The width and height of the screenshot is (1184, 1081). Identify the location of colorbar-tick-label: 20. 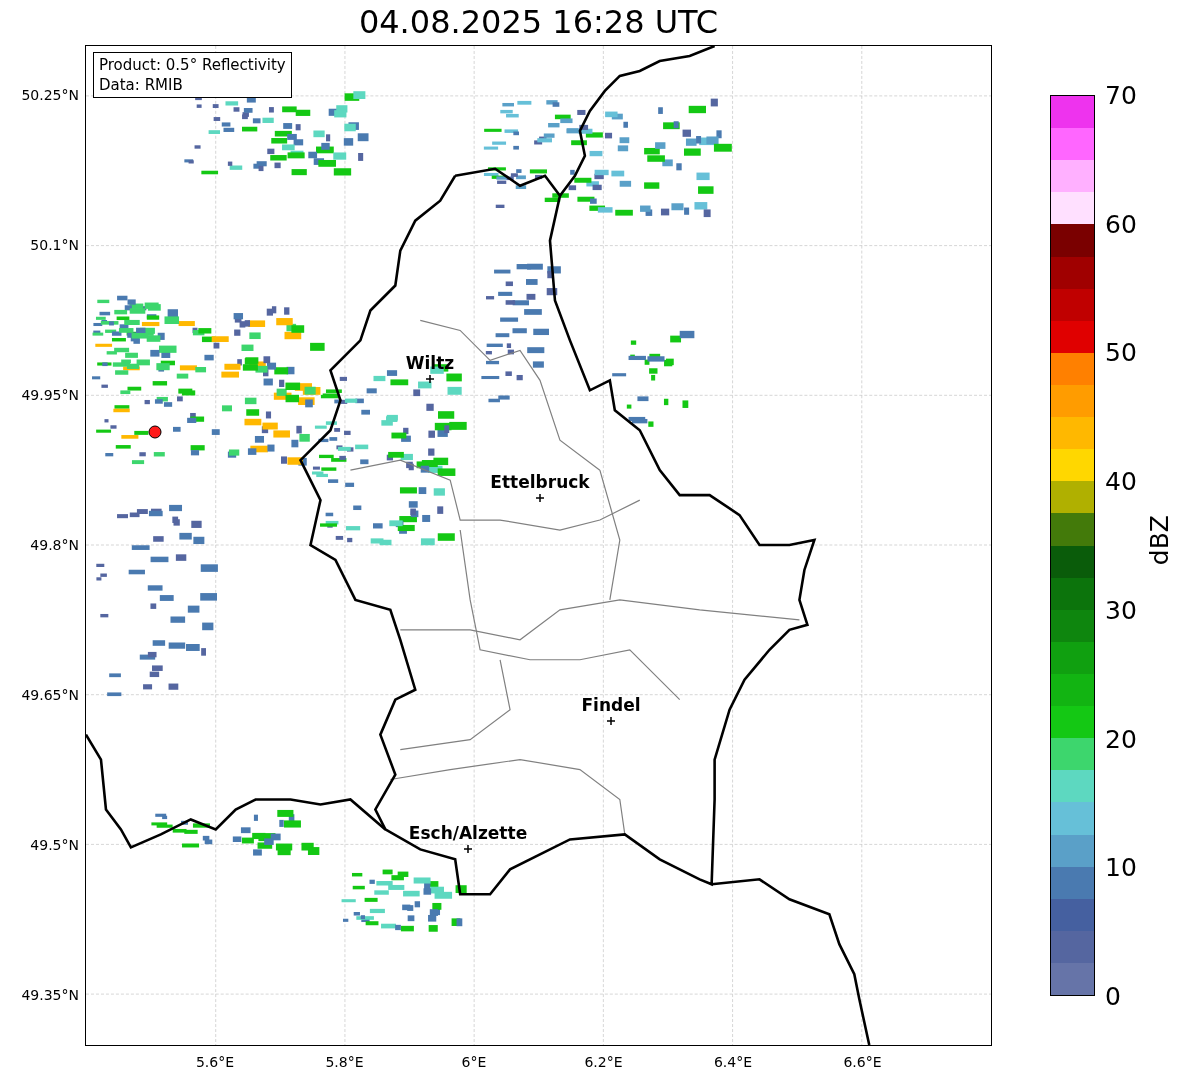
(1121, 739).